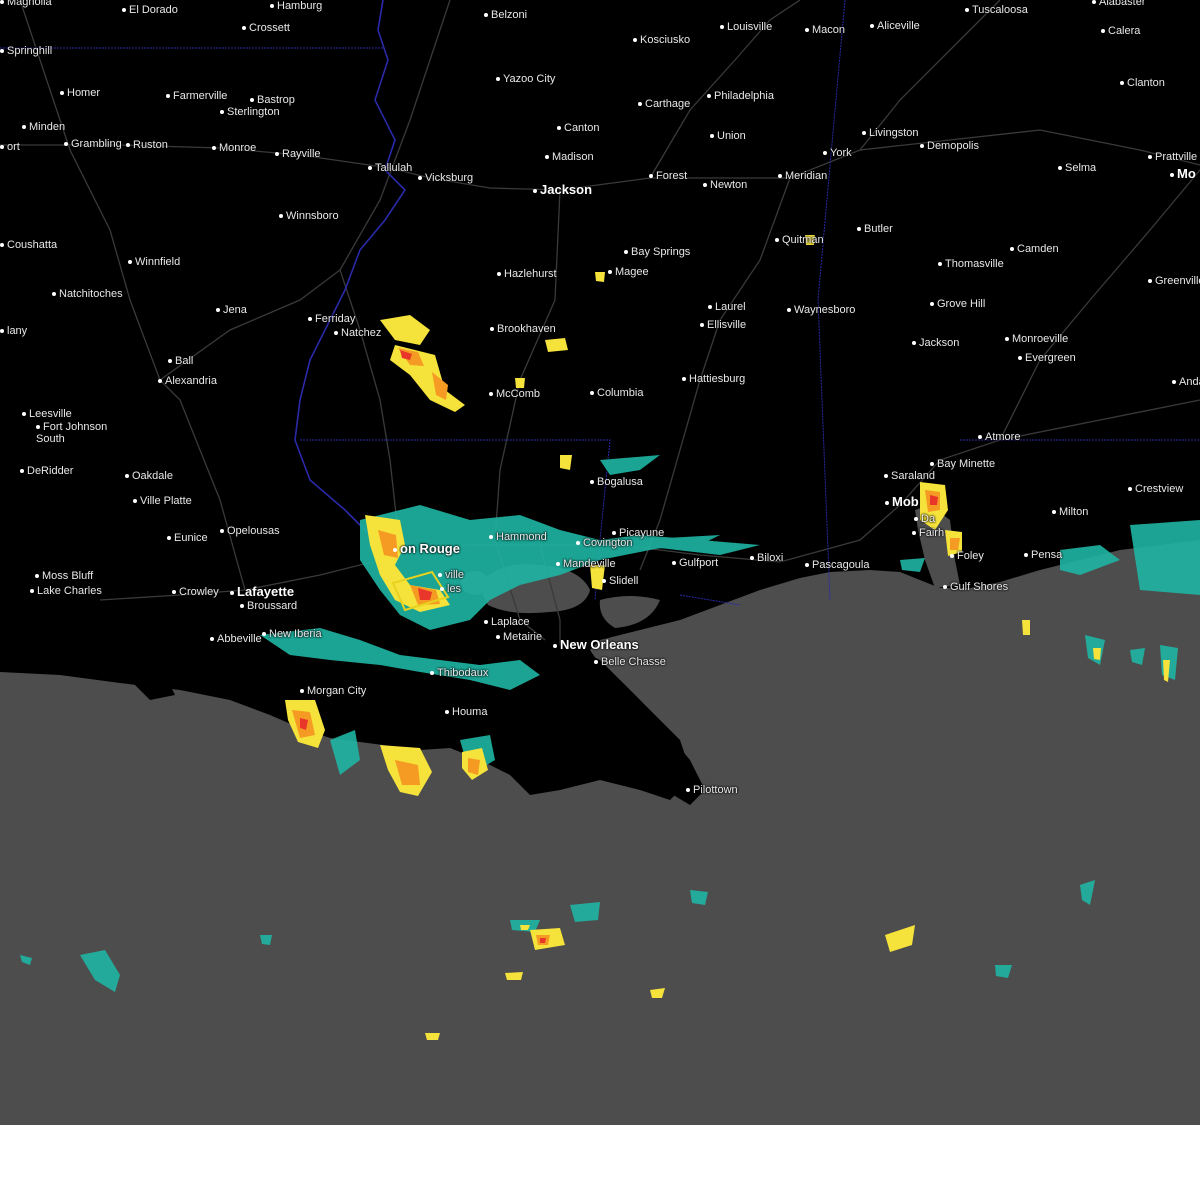 The height and width of the screenshot is (1200, 1200). What do you see at coordinates (999, 437) in the screenshot?
I see `city-label-atmore: Atmore` at bounding box center [999, 437].